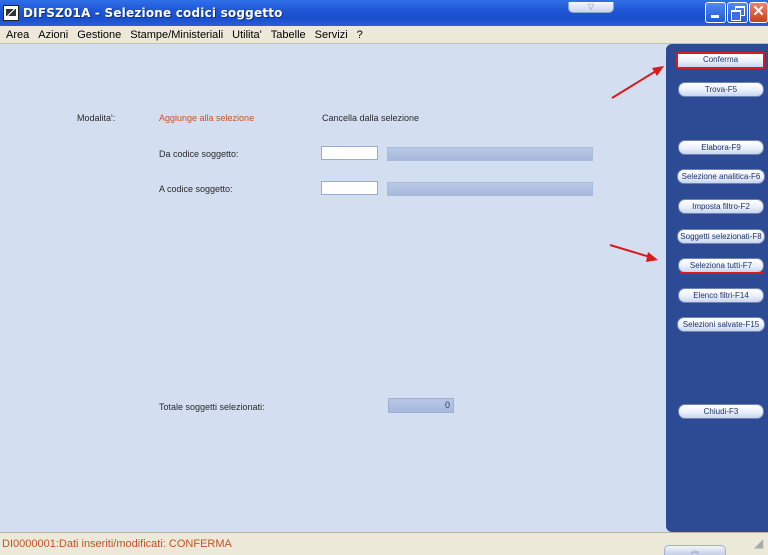 The width and height of the screenshot is (768, 555). What do you see at coordinates (721, 176) in the screenshot?
I see `selezione-analitica-button: Selezione analitica-F6` at bounding box center [721, 176].